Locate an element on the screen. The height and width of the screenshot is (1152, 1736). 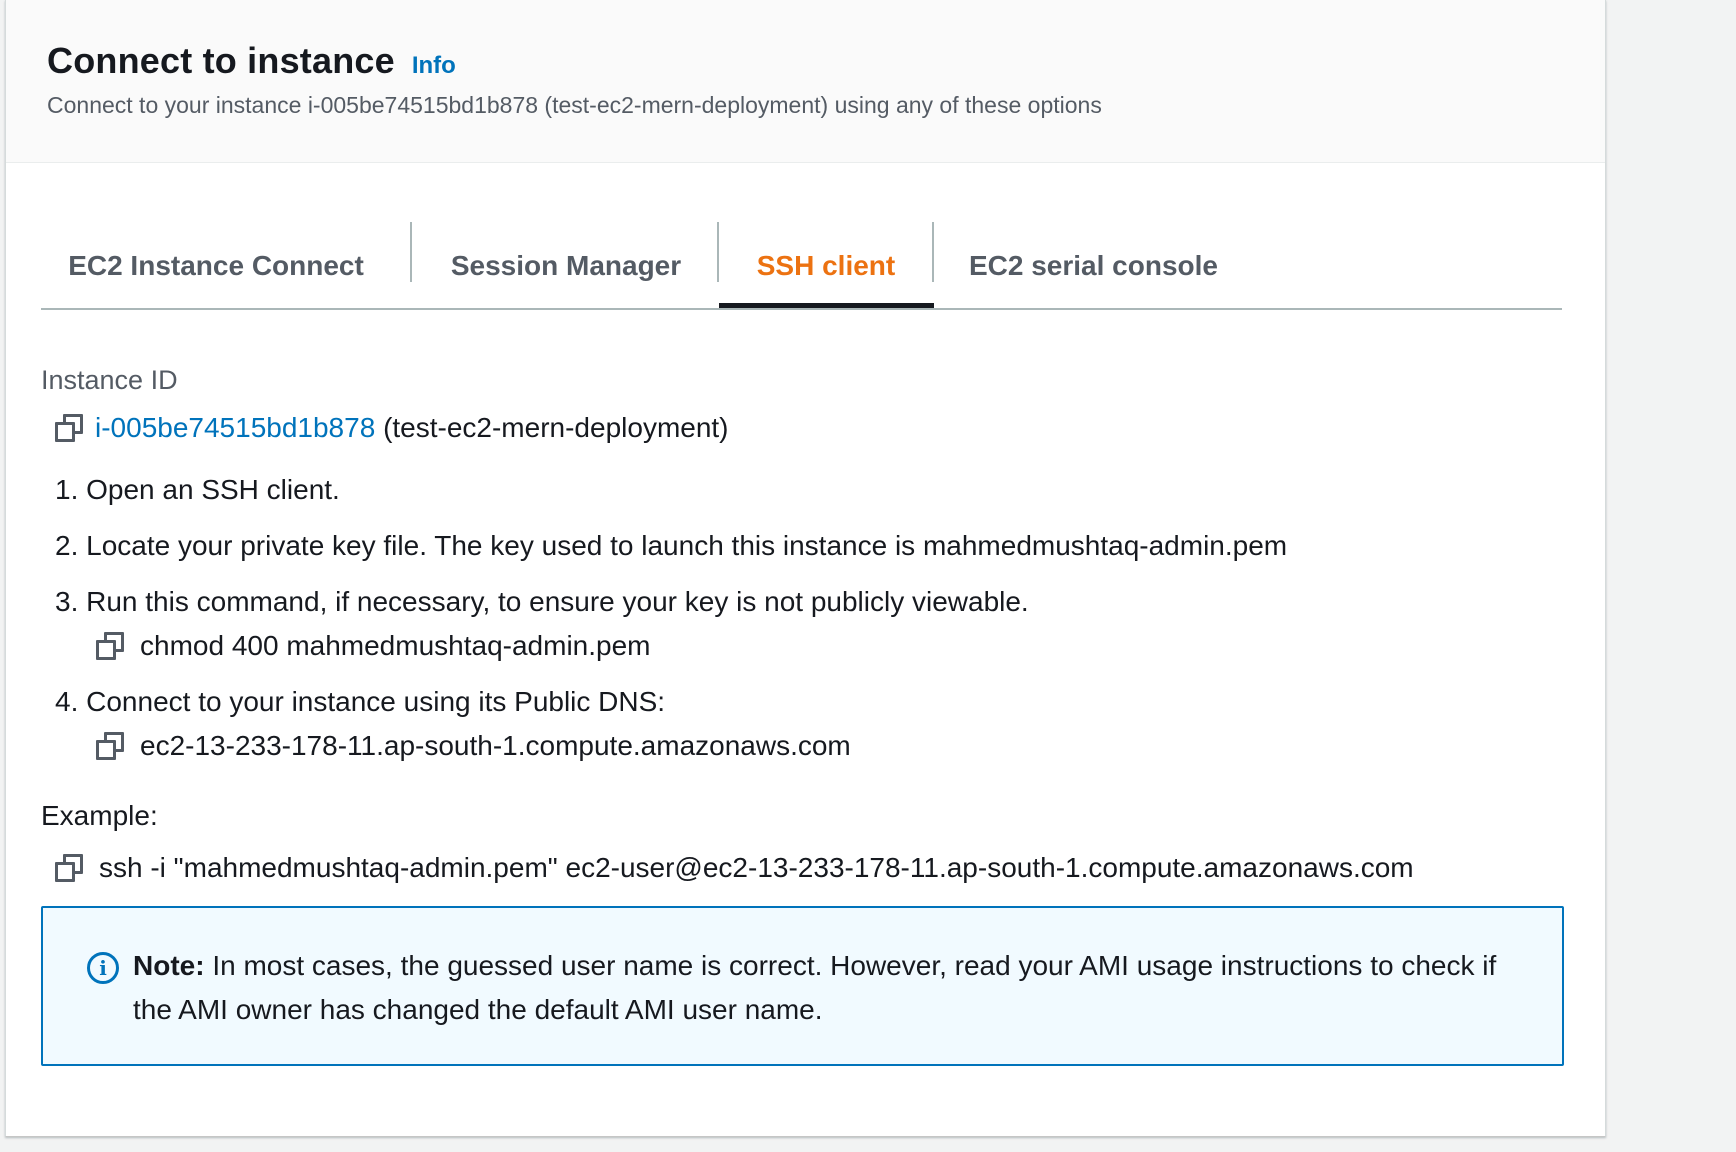
active-tab-indicator is located at coordinates (826, 305).